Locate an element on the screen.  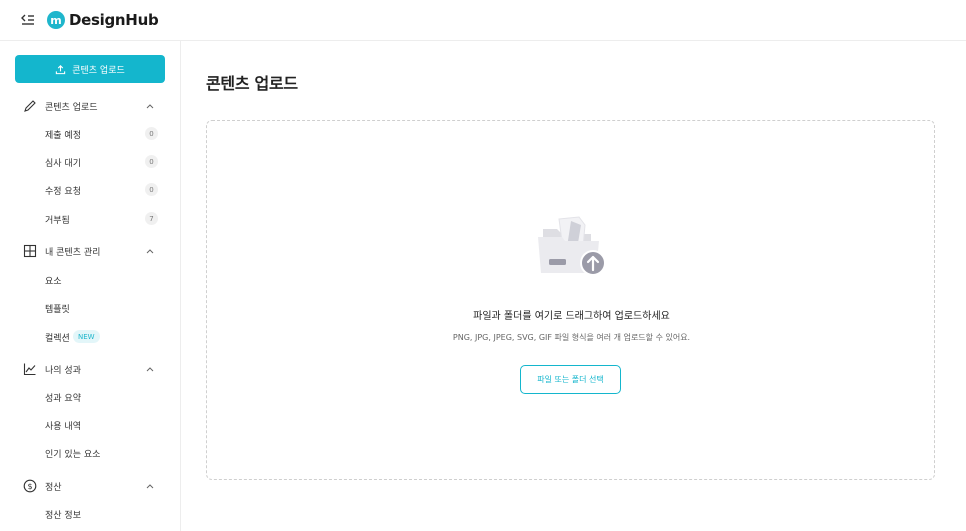
dollar-circle-icon: $ is located at coordinates (30, 486).